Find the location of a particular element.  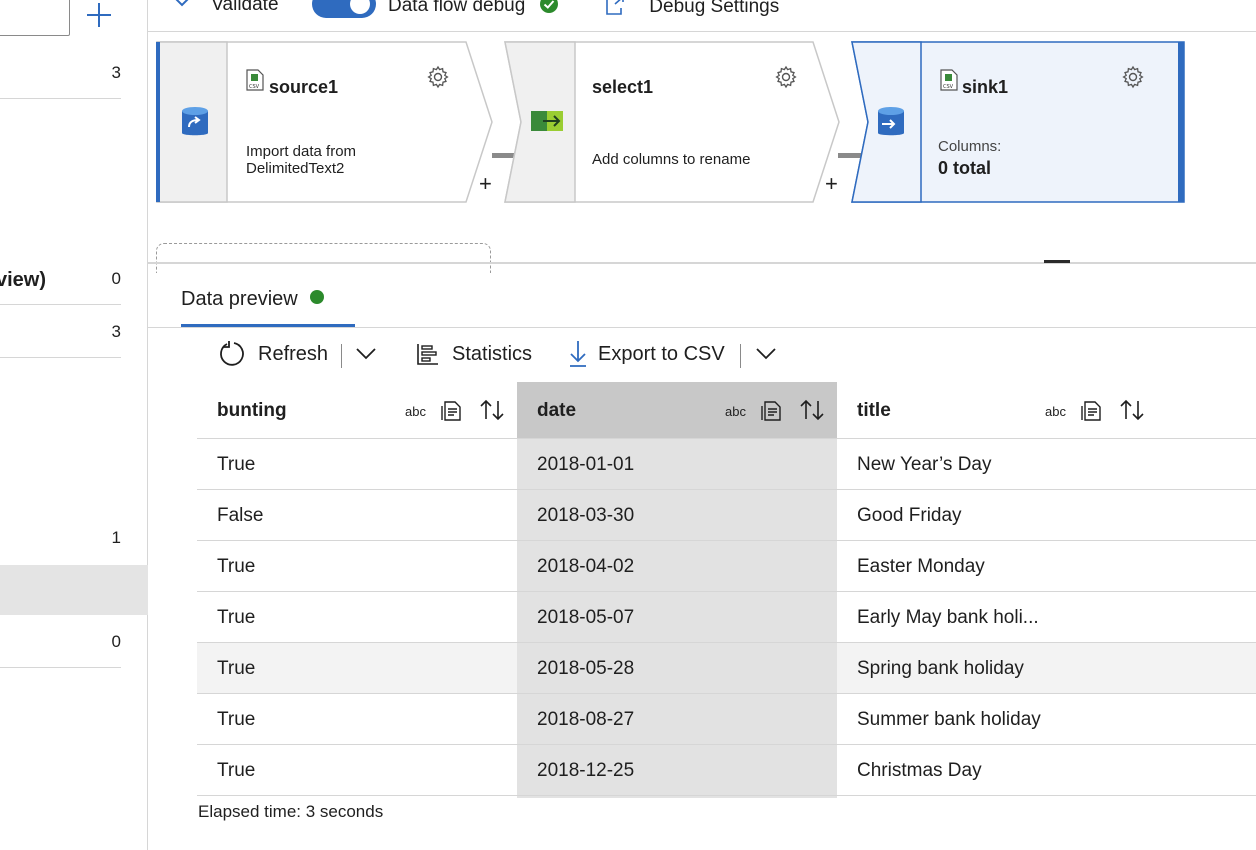

column-header-bunting: bunting abc is located at coordinates (357, 410).